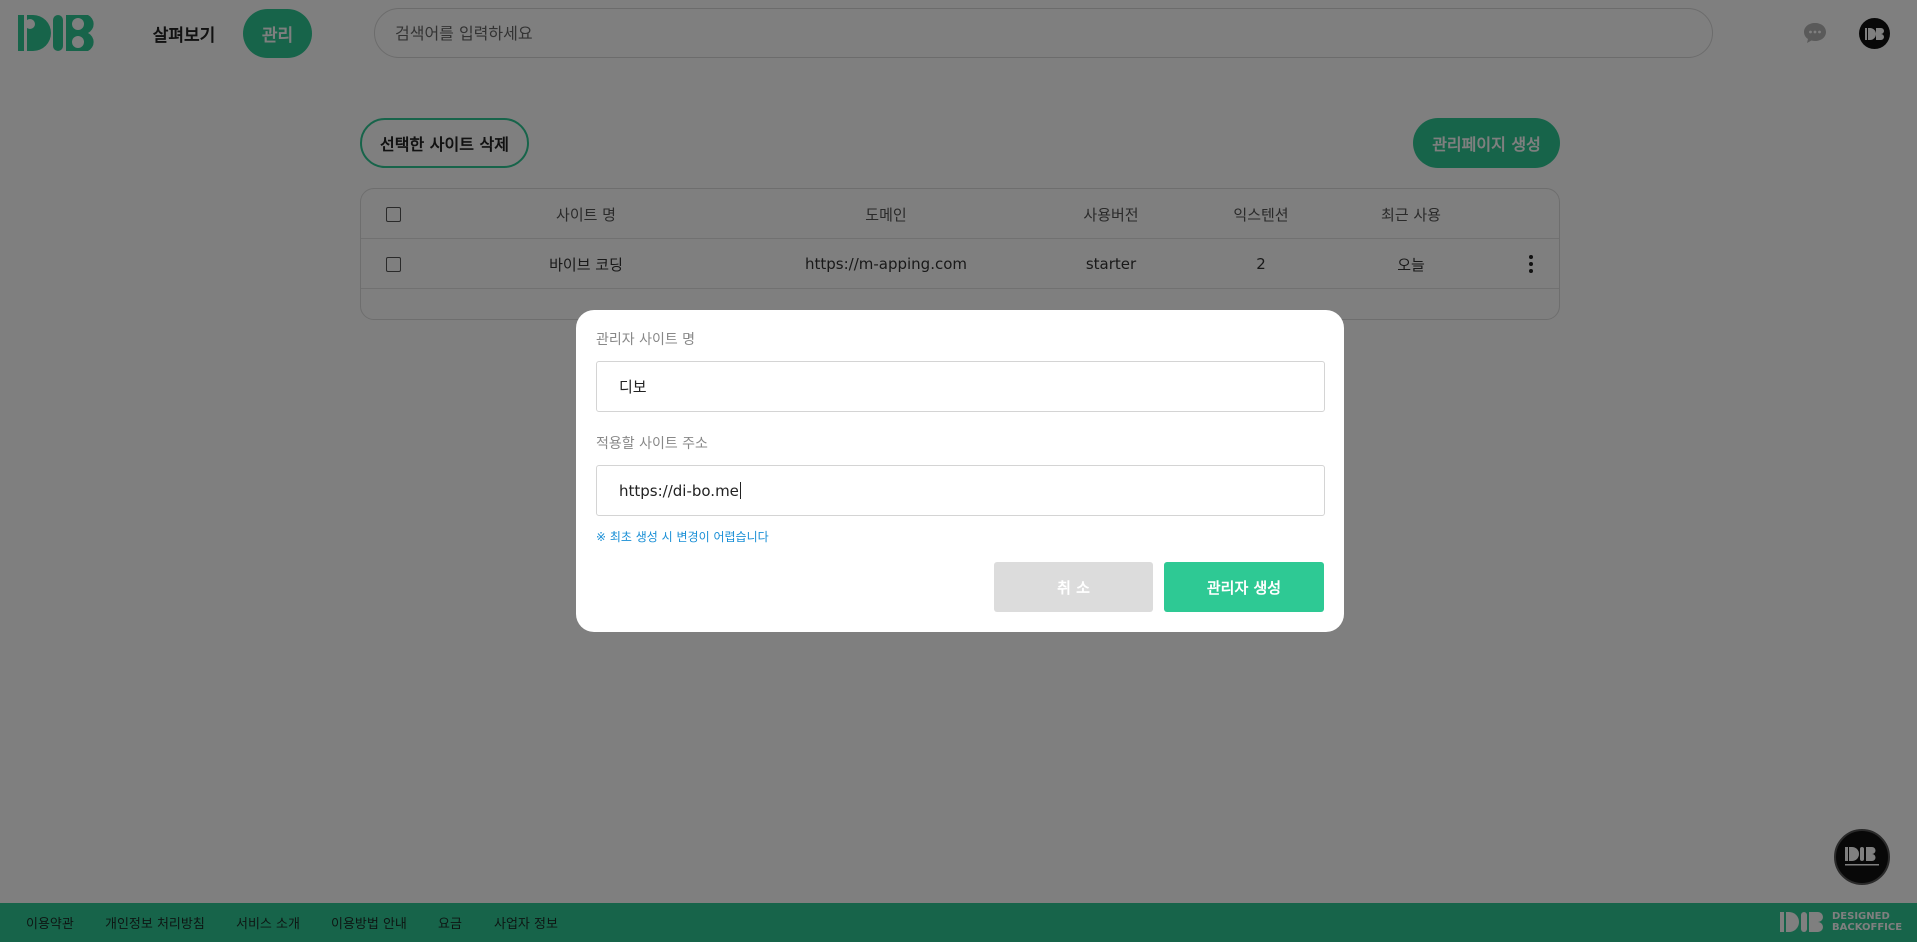 The height and width of the screenshot is (942, 1917). Describe the element at coordinates (652, 444) in the screenshot. I see `site-url-label: 적용할 사이트 주소` at that location.